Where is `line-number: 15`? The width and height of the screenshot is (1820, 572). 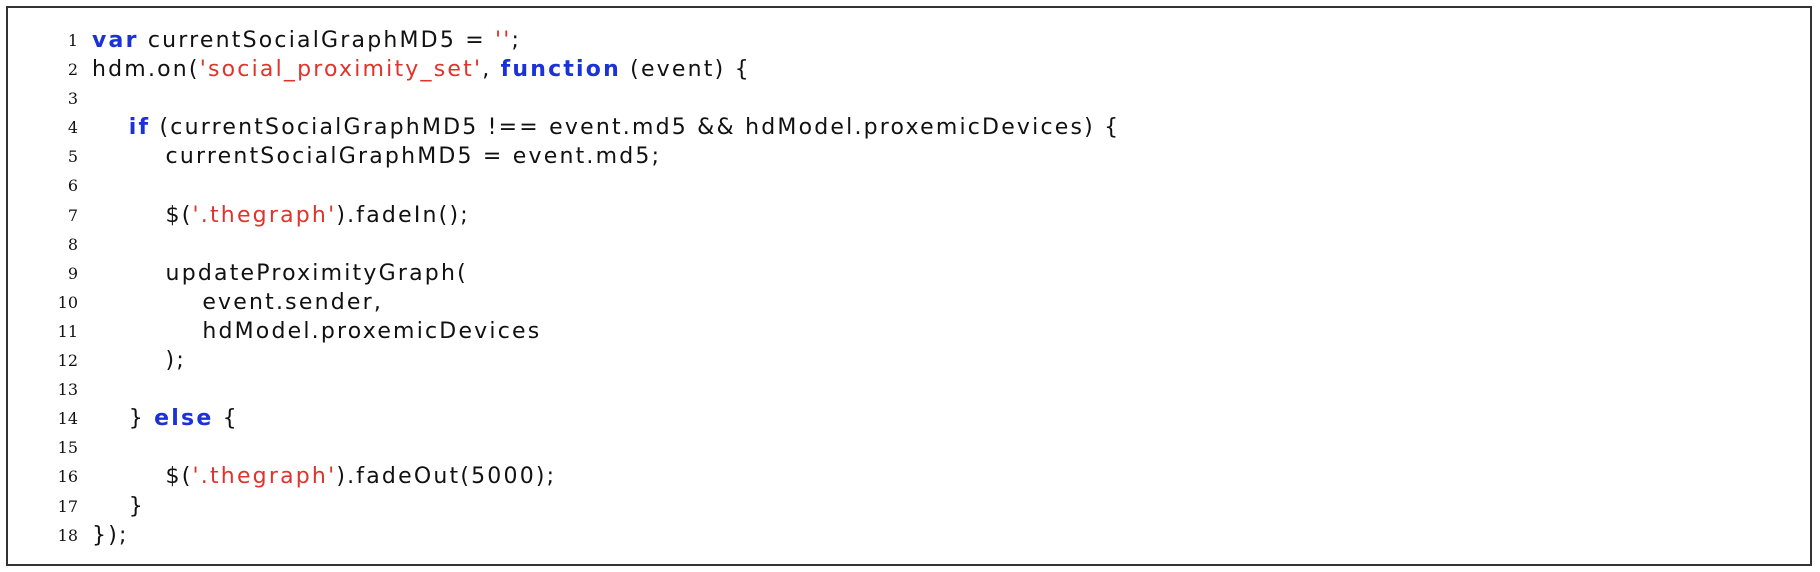 line-number: 15 is located at coordinates (67, 448).